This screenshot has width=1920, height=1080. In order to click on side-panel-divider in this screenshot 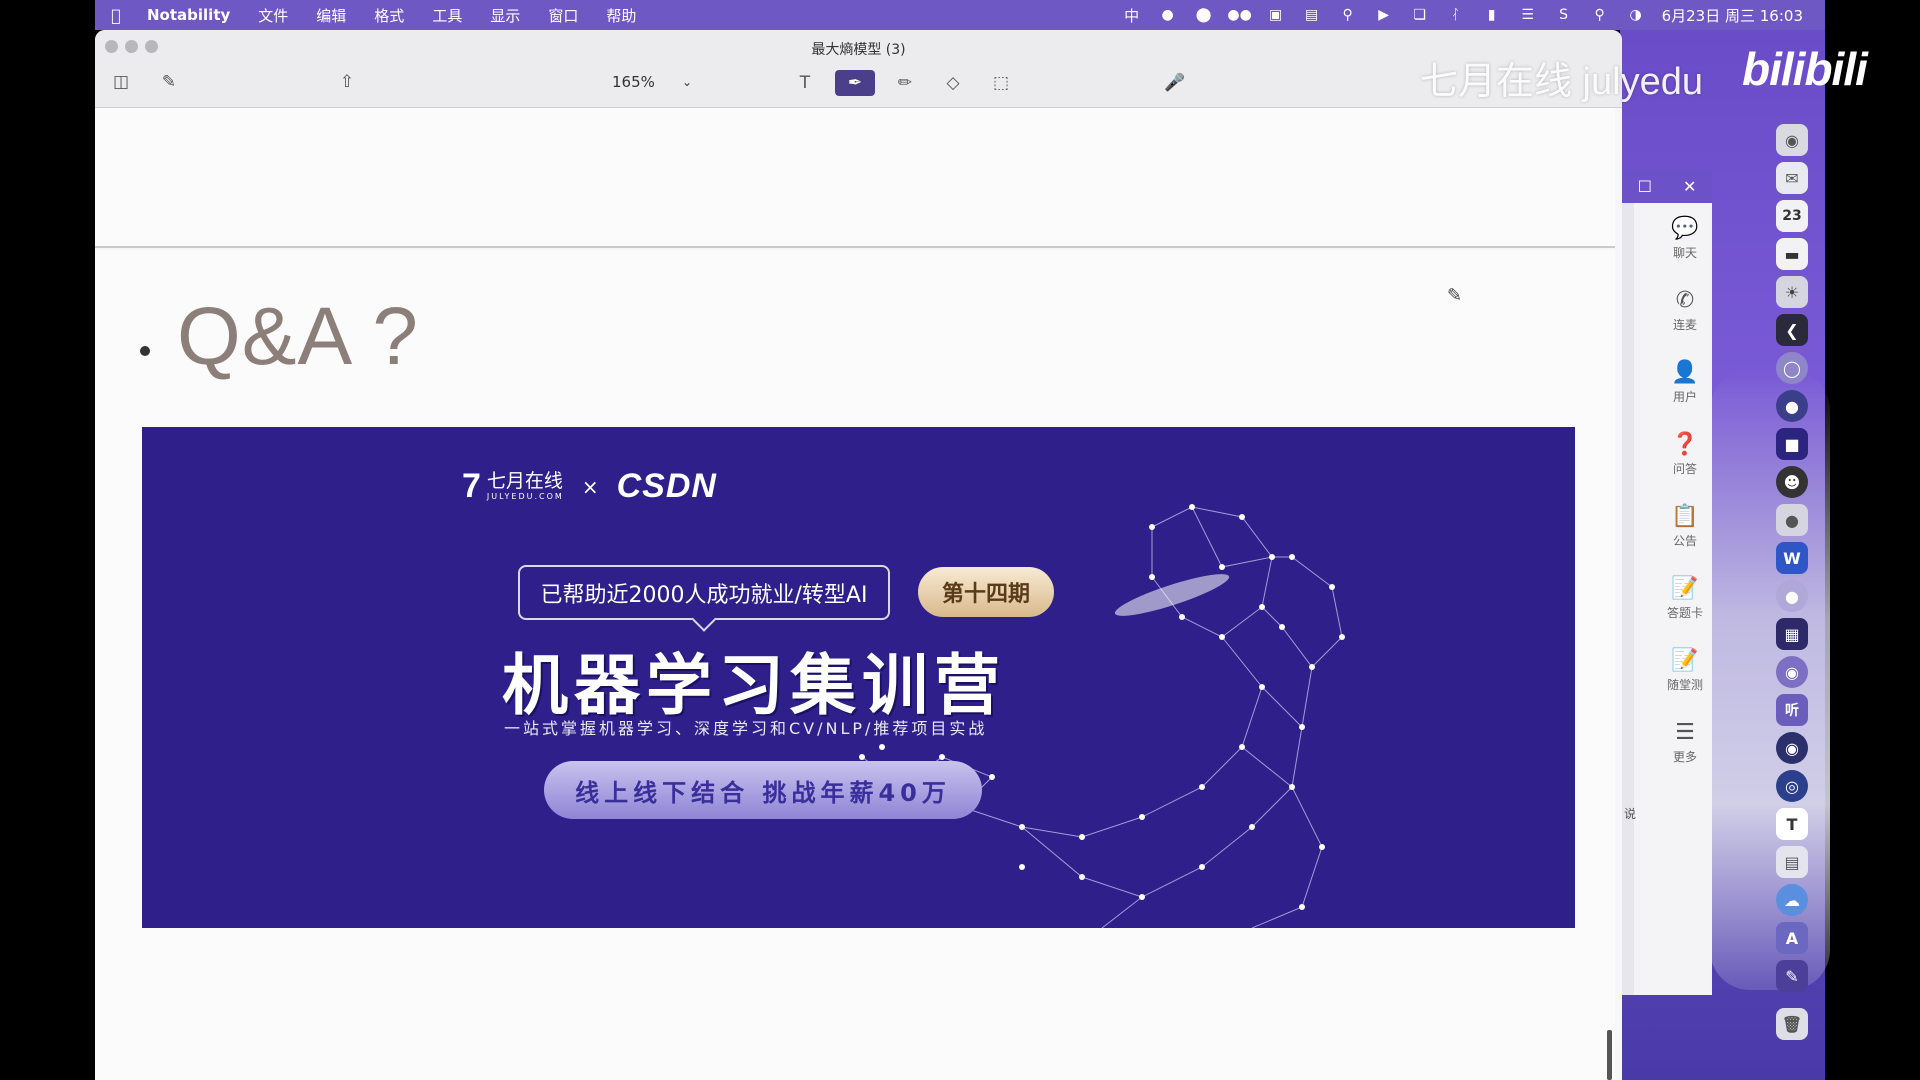, I will do `click(1628, 597)`.